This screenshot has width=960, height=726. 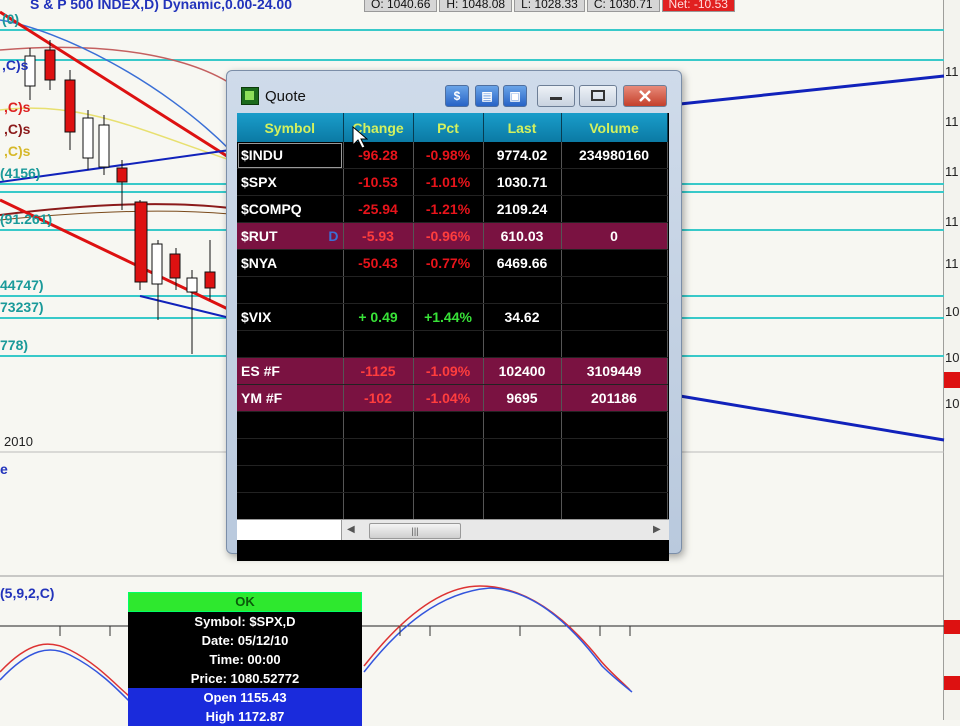 What do you see at coordinates (290, 236) in the screenshot?
I see `quote-cell-symbol: $RUT D` at bounding box center [290, 236].